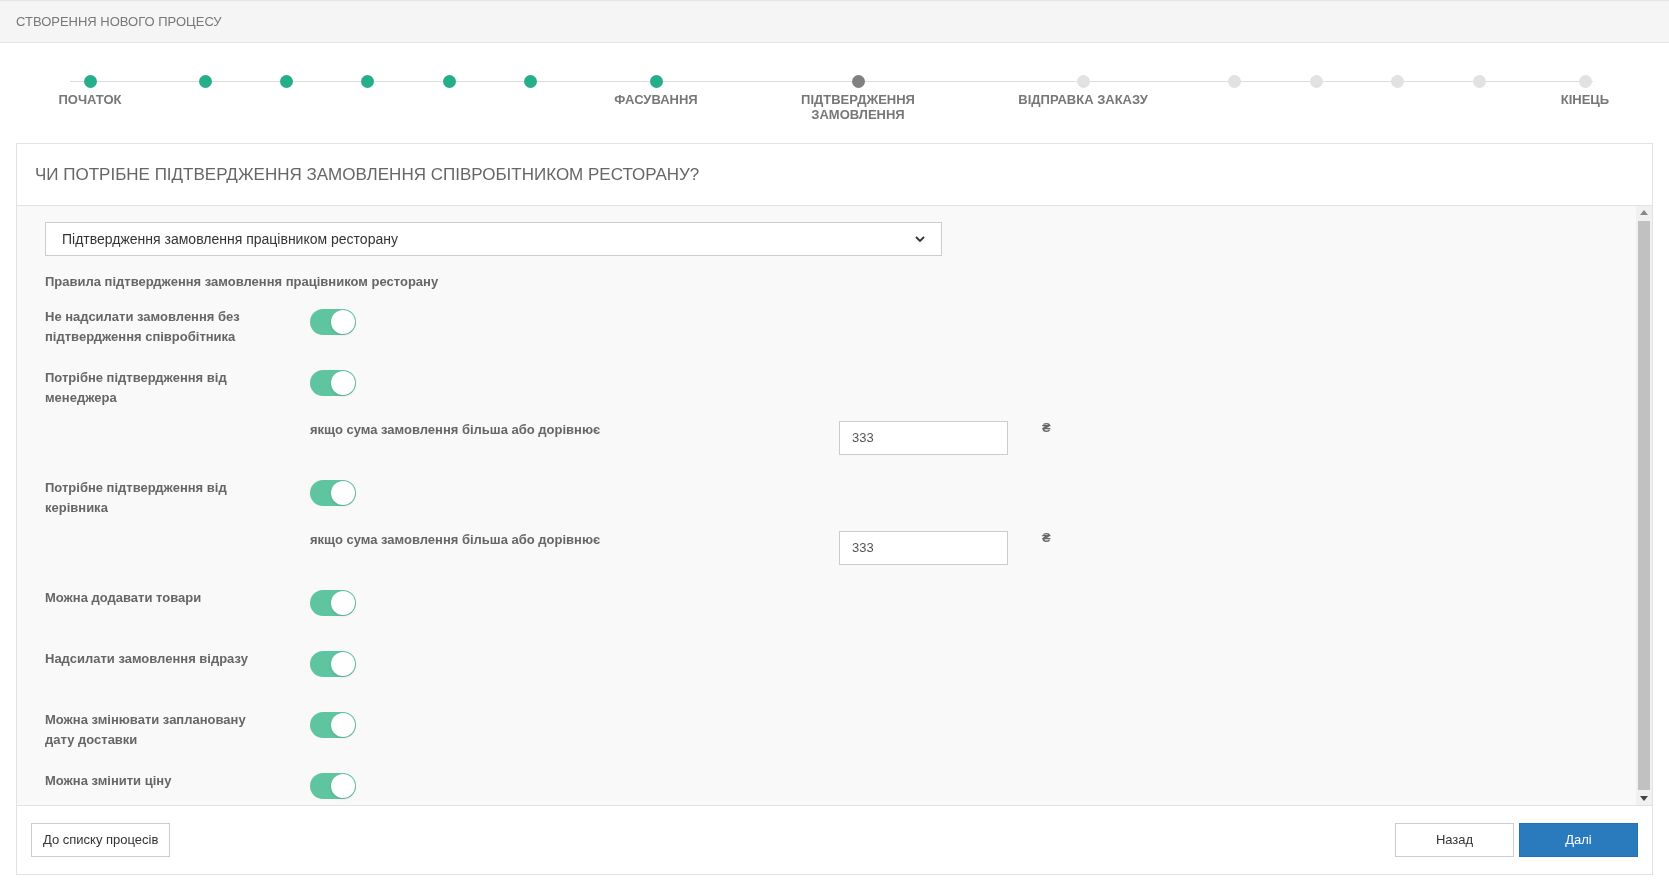 Image resolution: width=1669 pixels, height=881 pixels. I want to click on rule-label: Надсилати замовлення відразу, so click(147, 659).